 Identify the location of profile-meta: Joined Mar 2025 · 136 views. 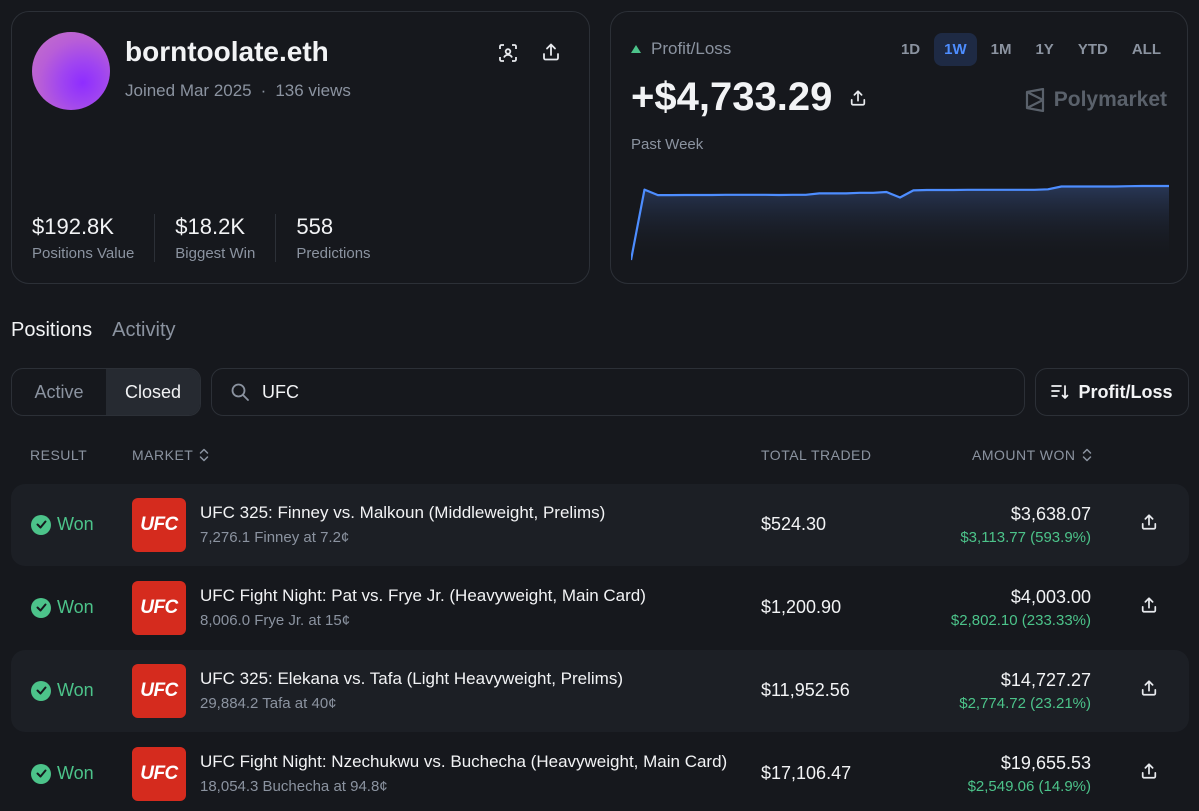
(238, 91).